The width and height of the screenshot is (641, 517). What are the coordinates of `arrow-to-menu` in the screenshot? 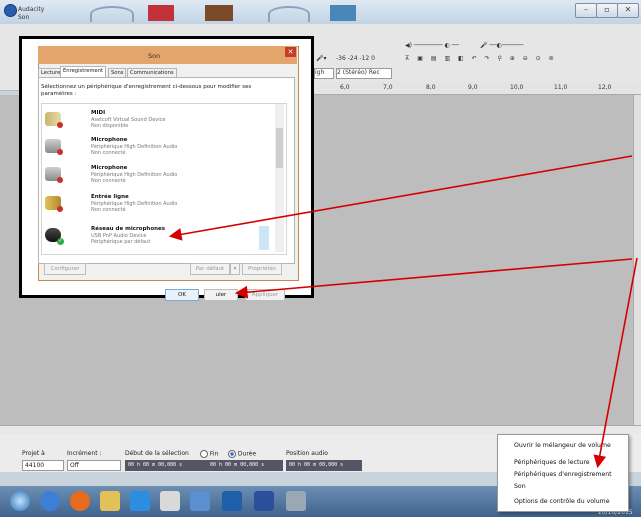 It's located at (615, 363).